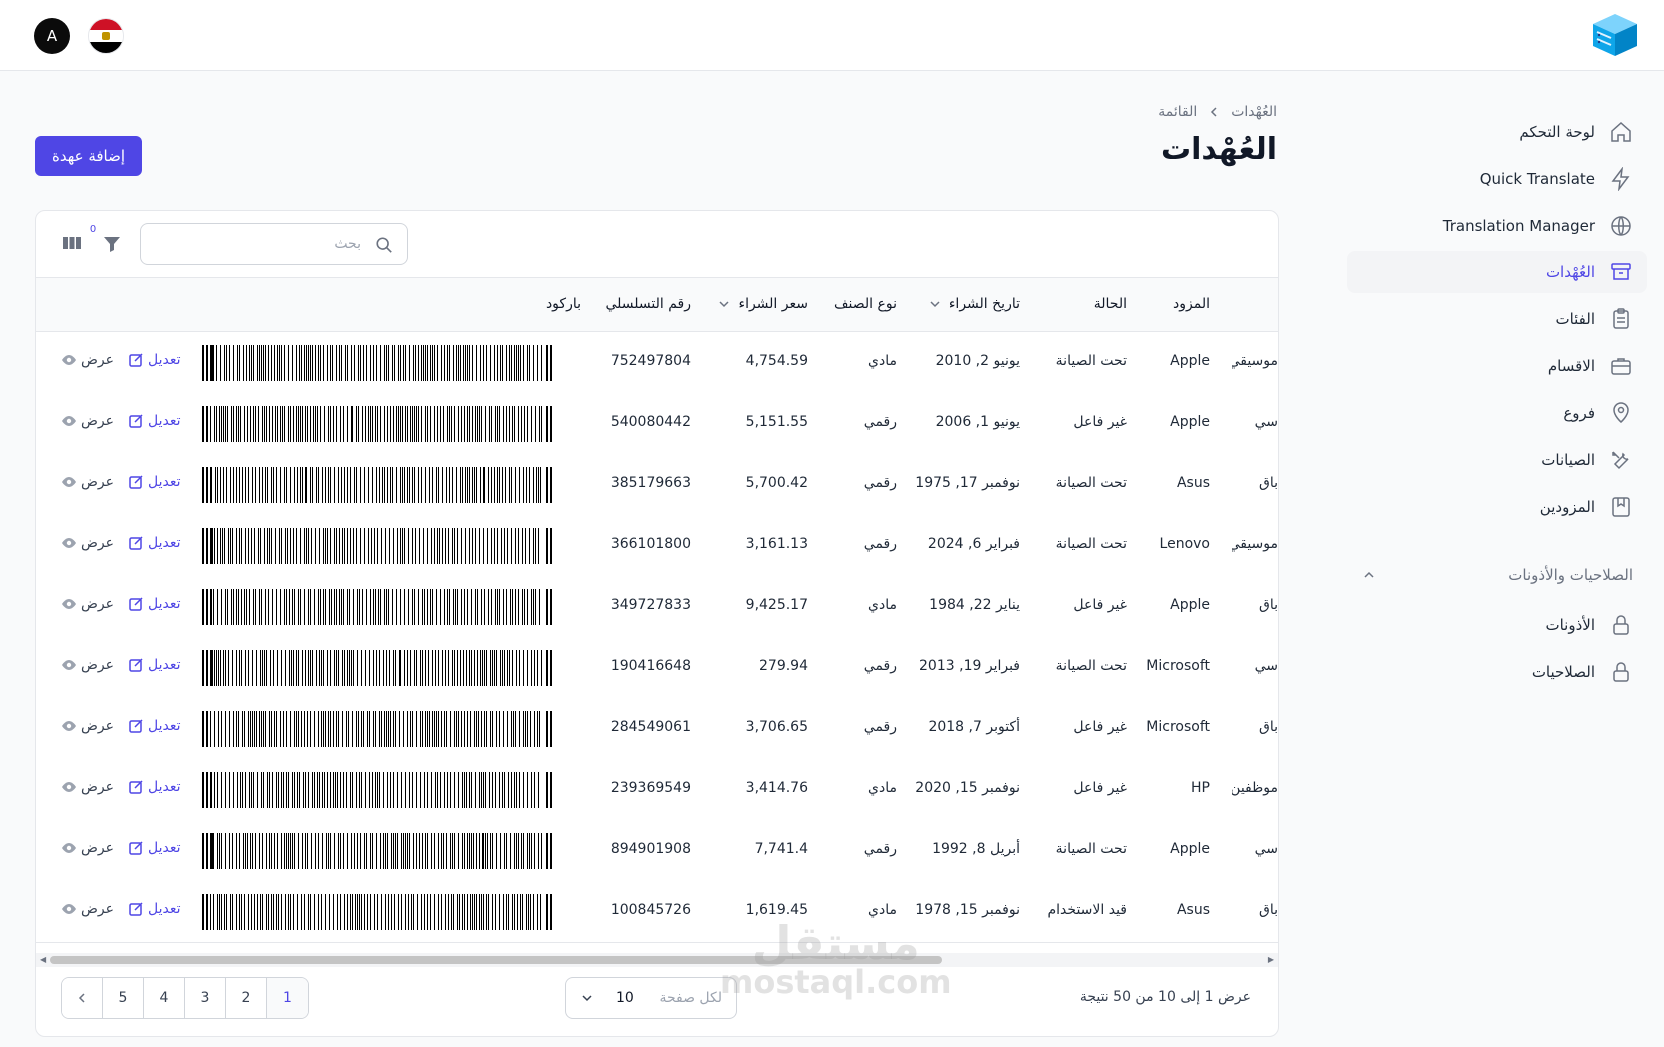  I want to click on column-header-serial-number: رقم التسلسلي, so click(648, 304).